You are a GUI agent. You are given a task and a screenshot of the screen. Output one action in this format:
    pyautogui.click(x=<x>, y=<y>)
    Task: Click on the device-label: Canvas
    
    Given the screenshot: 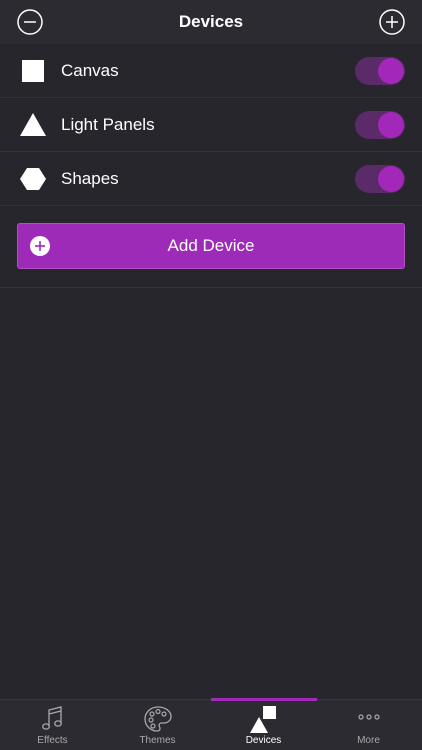 What is the action you would take?
    pyautogui.click(x=90, y=70)
    